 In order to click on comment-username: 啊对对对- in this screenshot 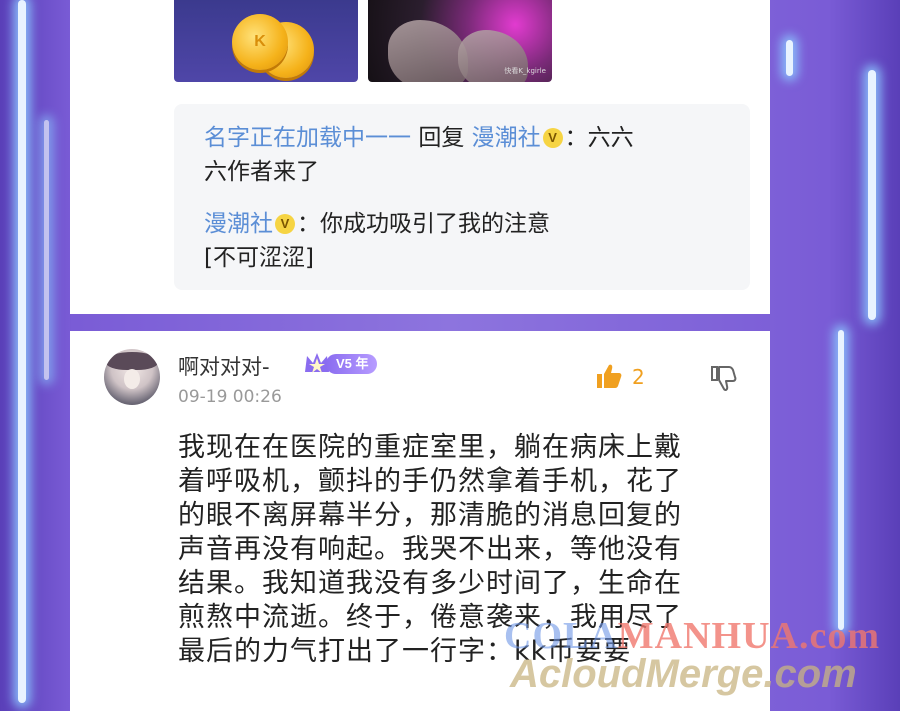, I will do `click(224, 366)`.